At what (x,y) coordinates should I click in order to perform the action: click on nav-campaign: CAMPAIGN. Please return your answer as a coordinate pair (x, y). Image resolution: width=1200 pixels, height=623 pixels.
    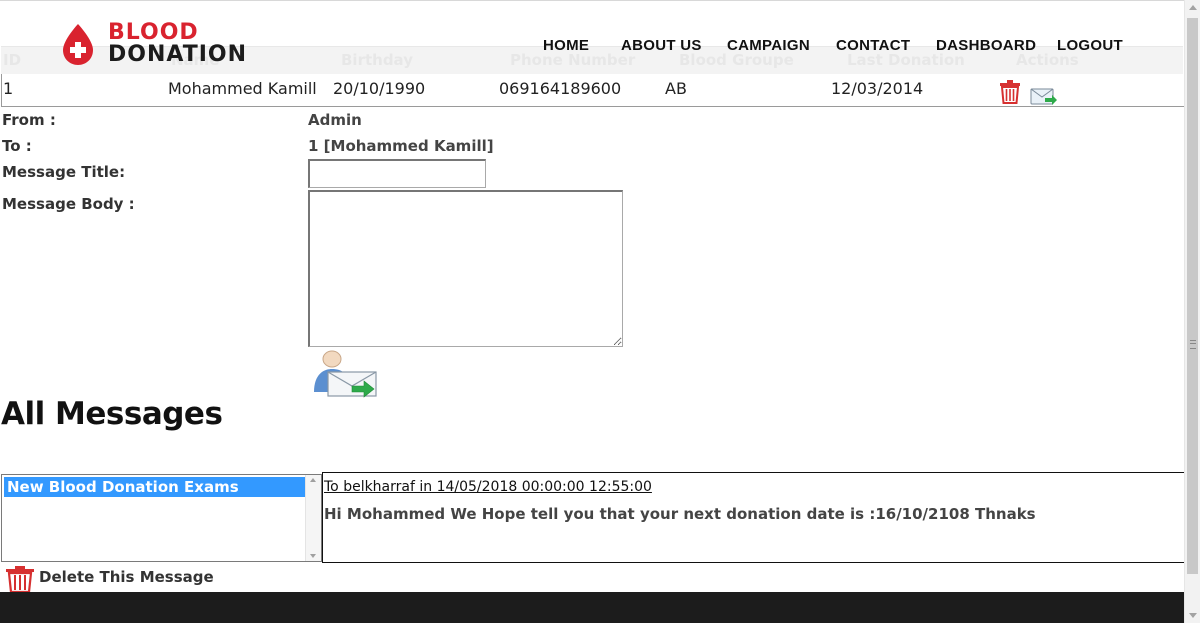
    Looking at the image, I should click on (768, 45).